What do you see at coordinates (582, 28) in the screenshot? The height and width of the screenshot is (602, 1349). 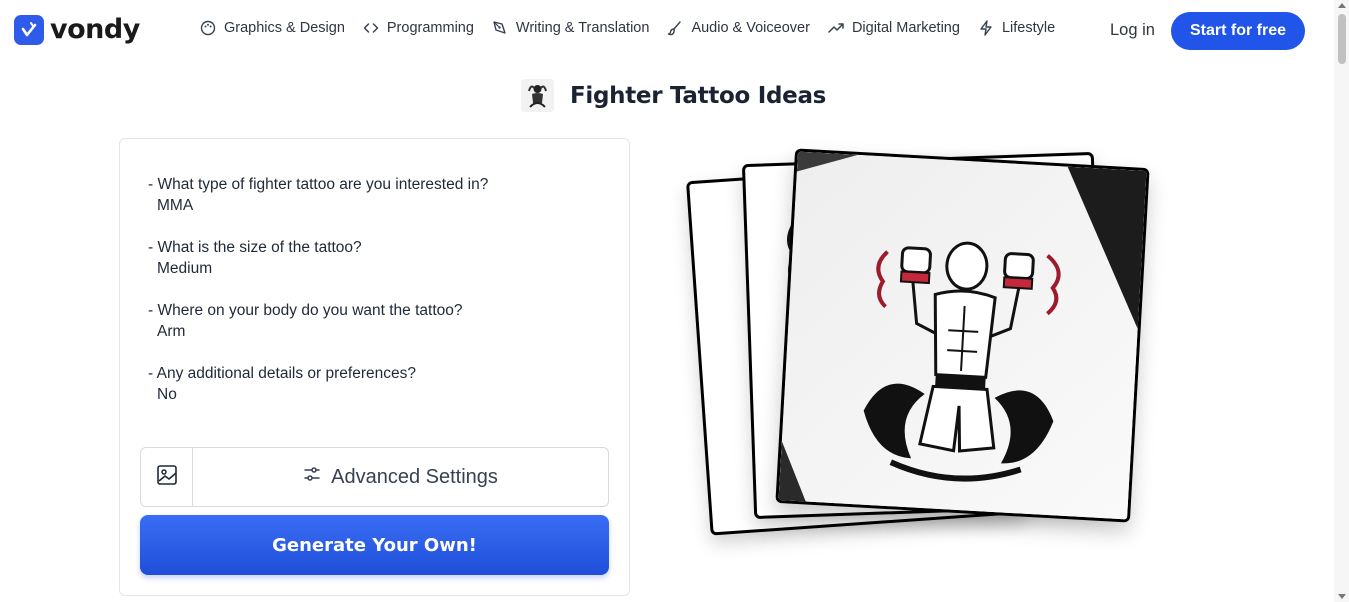 I see `nav-label: Writing & Translation` at bounding box center [582, 28].